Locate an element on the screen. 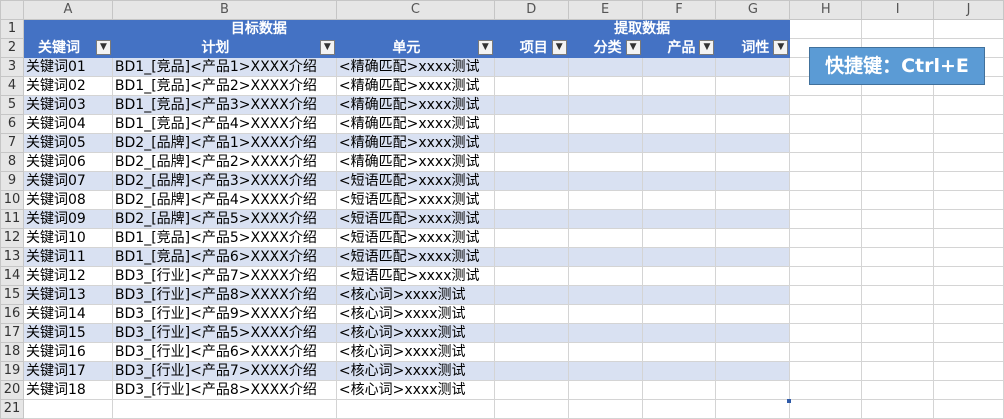 The image size is (1004, 419). column-header-j: J is located at coordinates (968, 10).